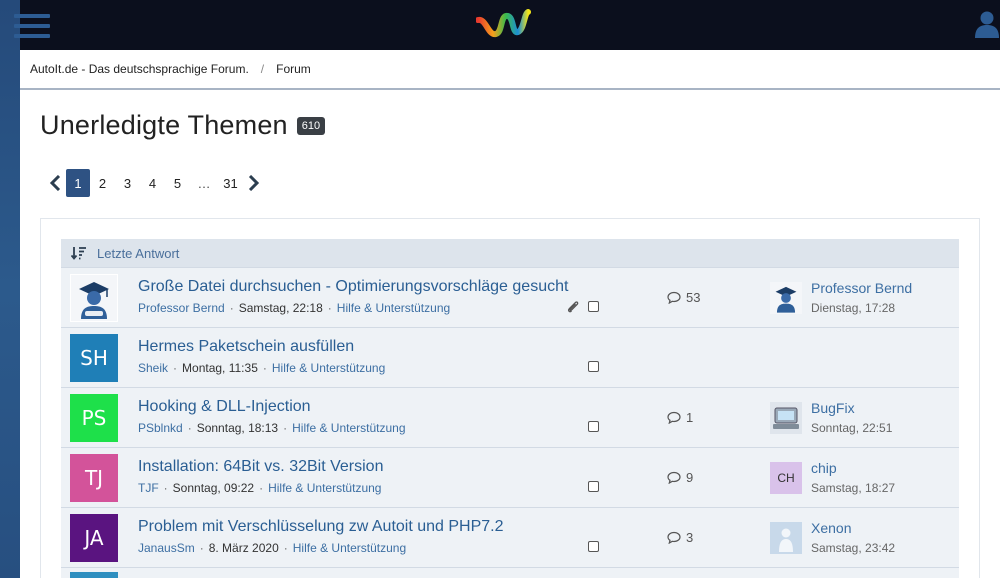  What do you see at coordinates (164, 125) in the screenshot?
I see `page-title: Unerledigte Themen` at bounding box center [164, 125].